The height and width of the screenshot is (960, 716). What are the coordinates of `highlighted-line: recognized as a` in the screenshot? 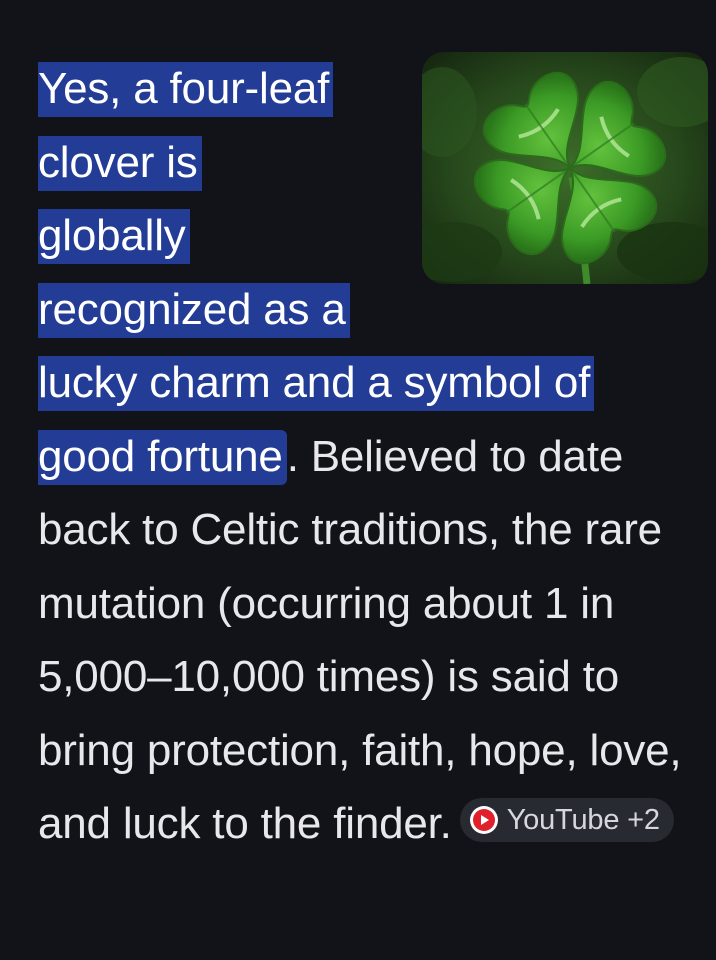 It's located at (194, 310).